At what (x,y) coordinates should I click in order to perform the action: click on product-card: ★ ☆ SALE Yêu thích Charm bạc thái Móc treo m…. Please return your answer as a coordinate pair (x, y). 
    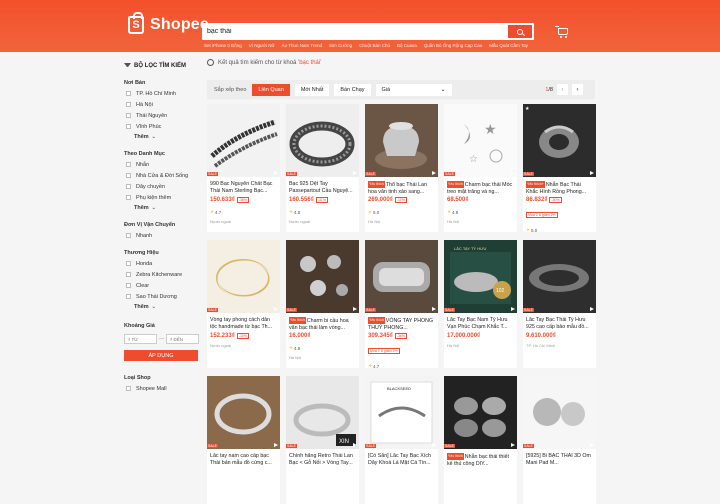
    Looking at the image, I should click on (480, 168).